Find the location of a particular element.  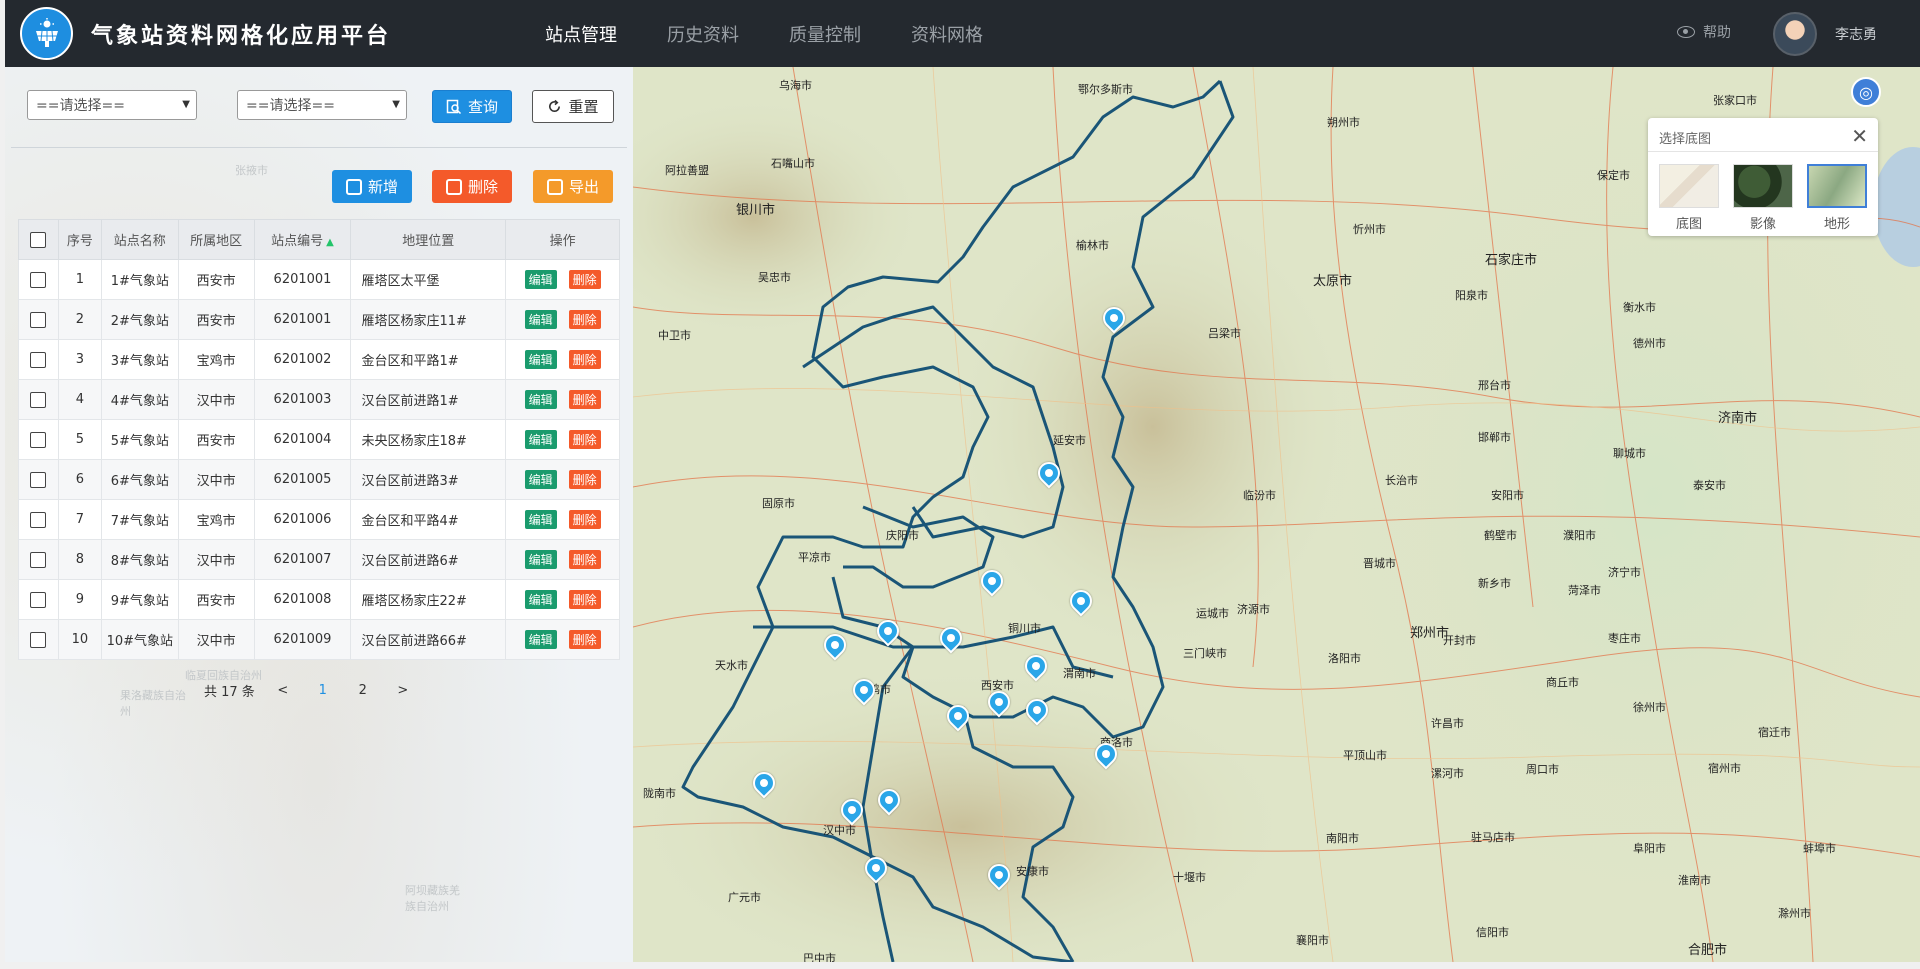

map-label: 吴忠市 is located at coordinates (774, 277).